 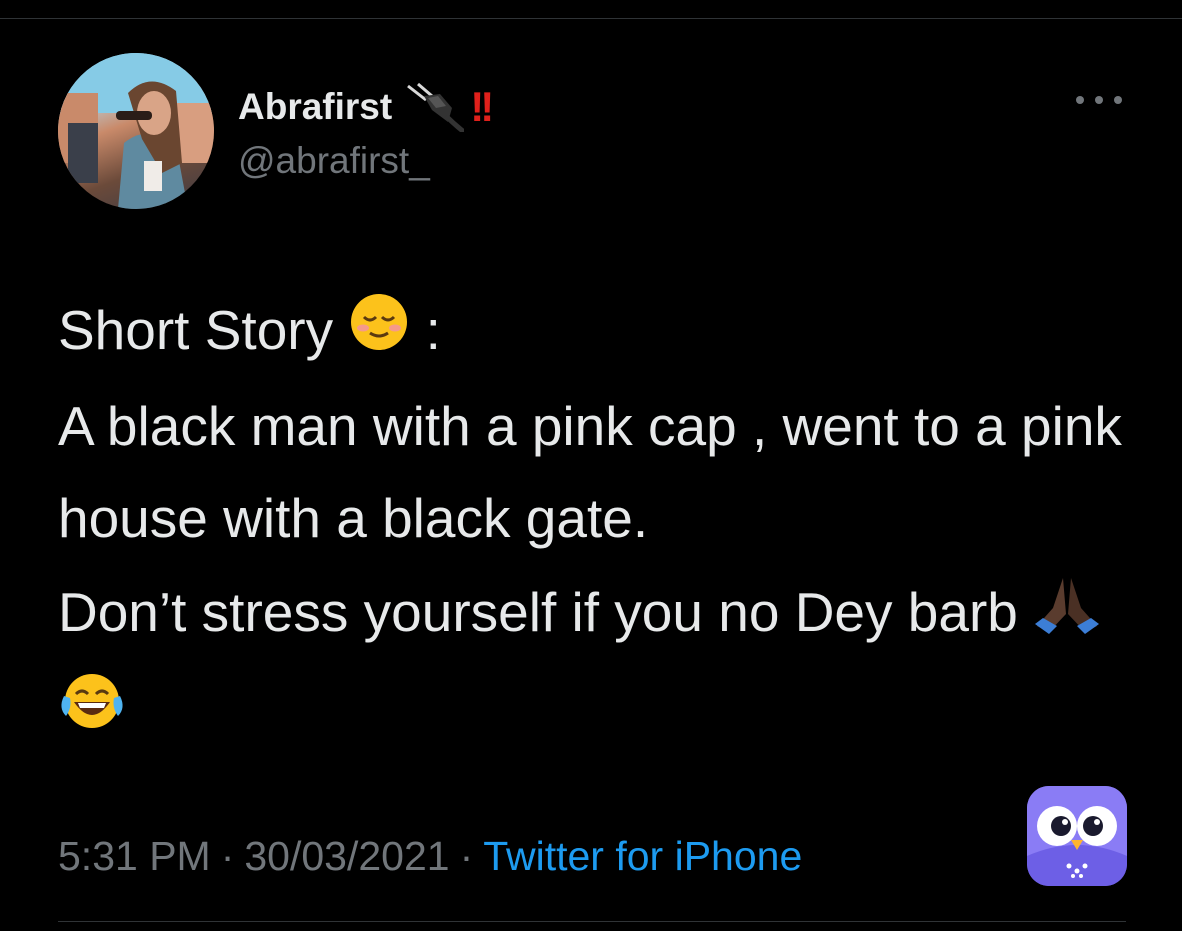 What do you see at coordinates (433, 330) in the screenshot?
I see `tweet-text-colon: :` at bounding box center [433, 330].